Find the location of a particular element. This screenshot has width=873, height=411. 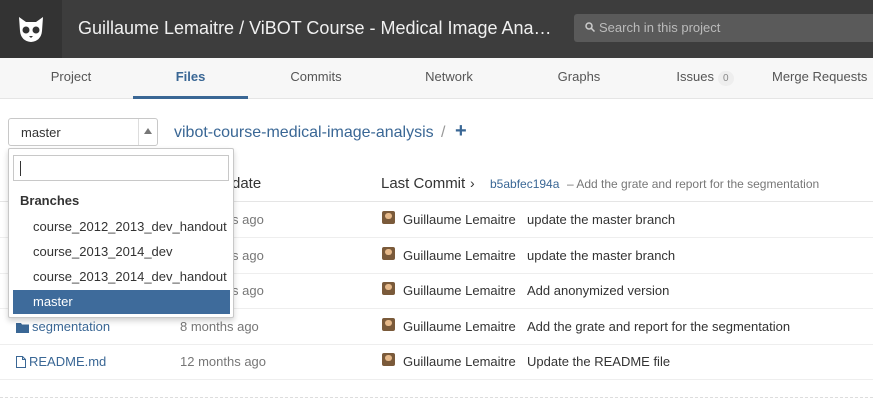

tab-merge-requests: Merge Requests is located at coordinates (822, 77).